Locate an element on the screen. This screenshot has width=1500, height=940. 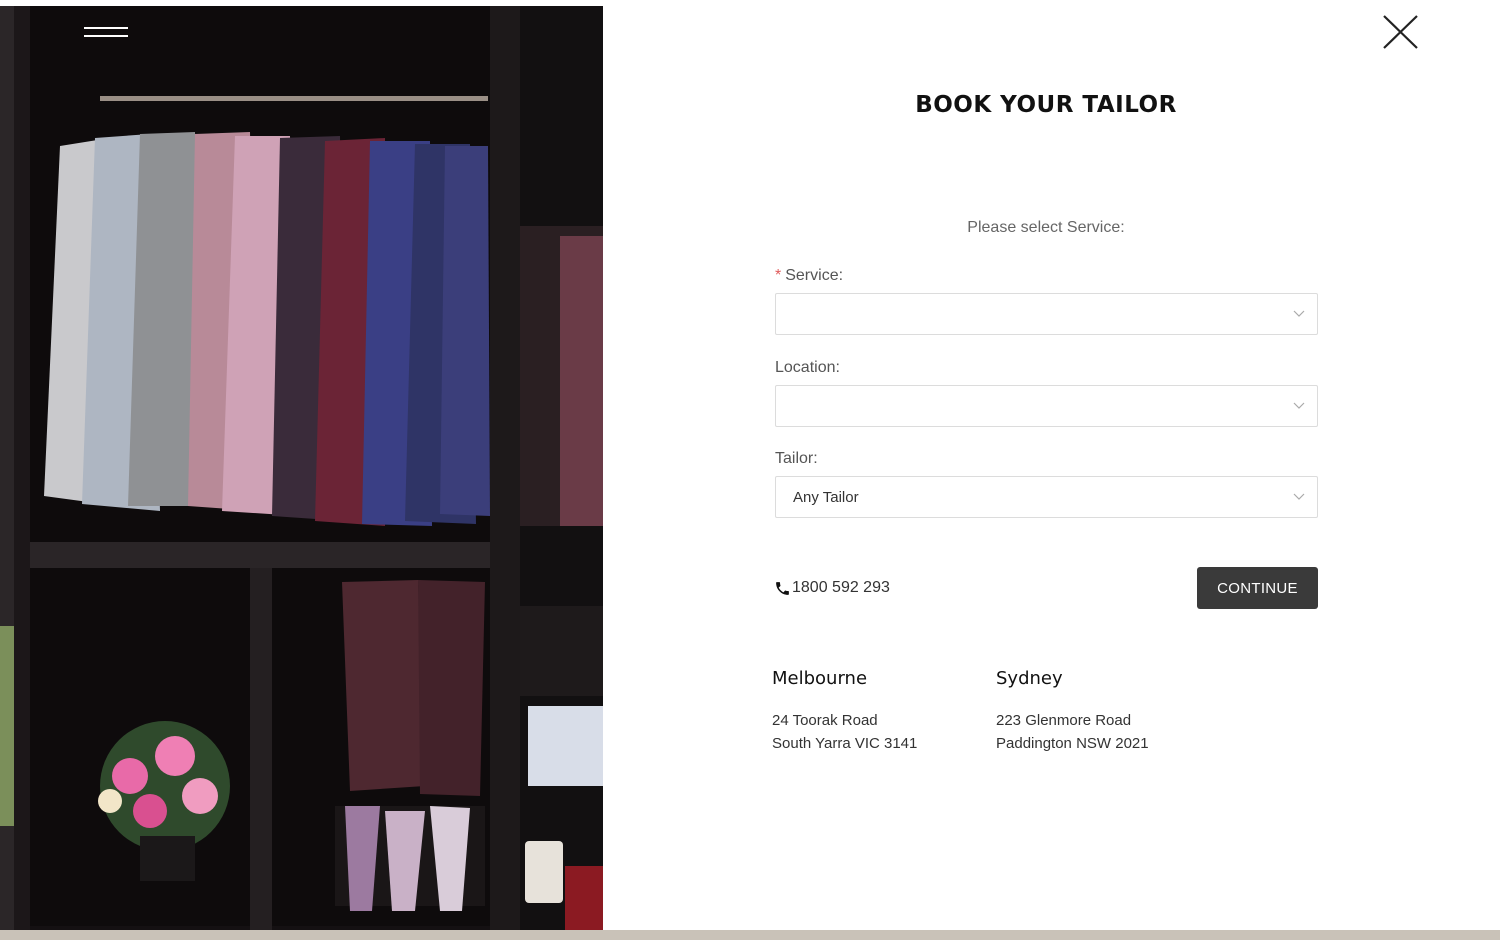
continue-button: CONTINUE is located at coordinates (1257, 588).